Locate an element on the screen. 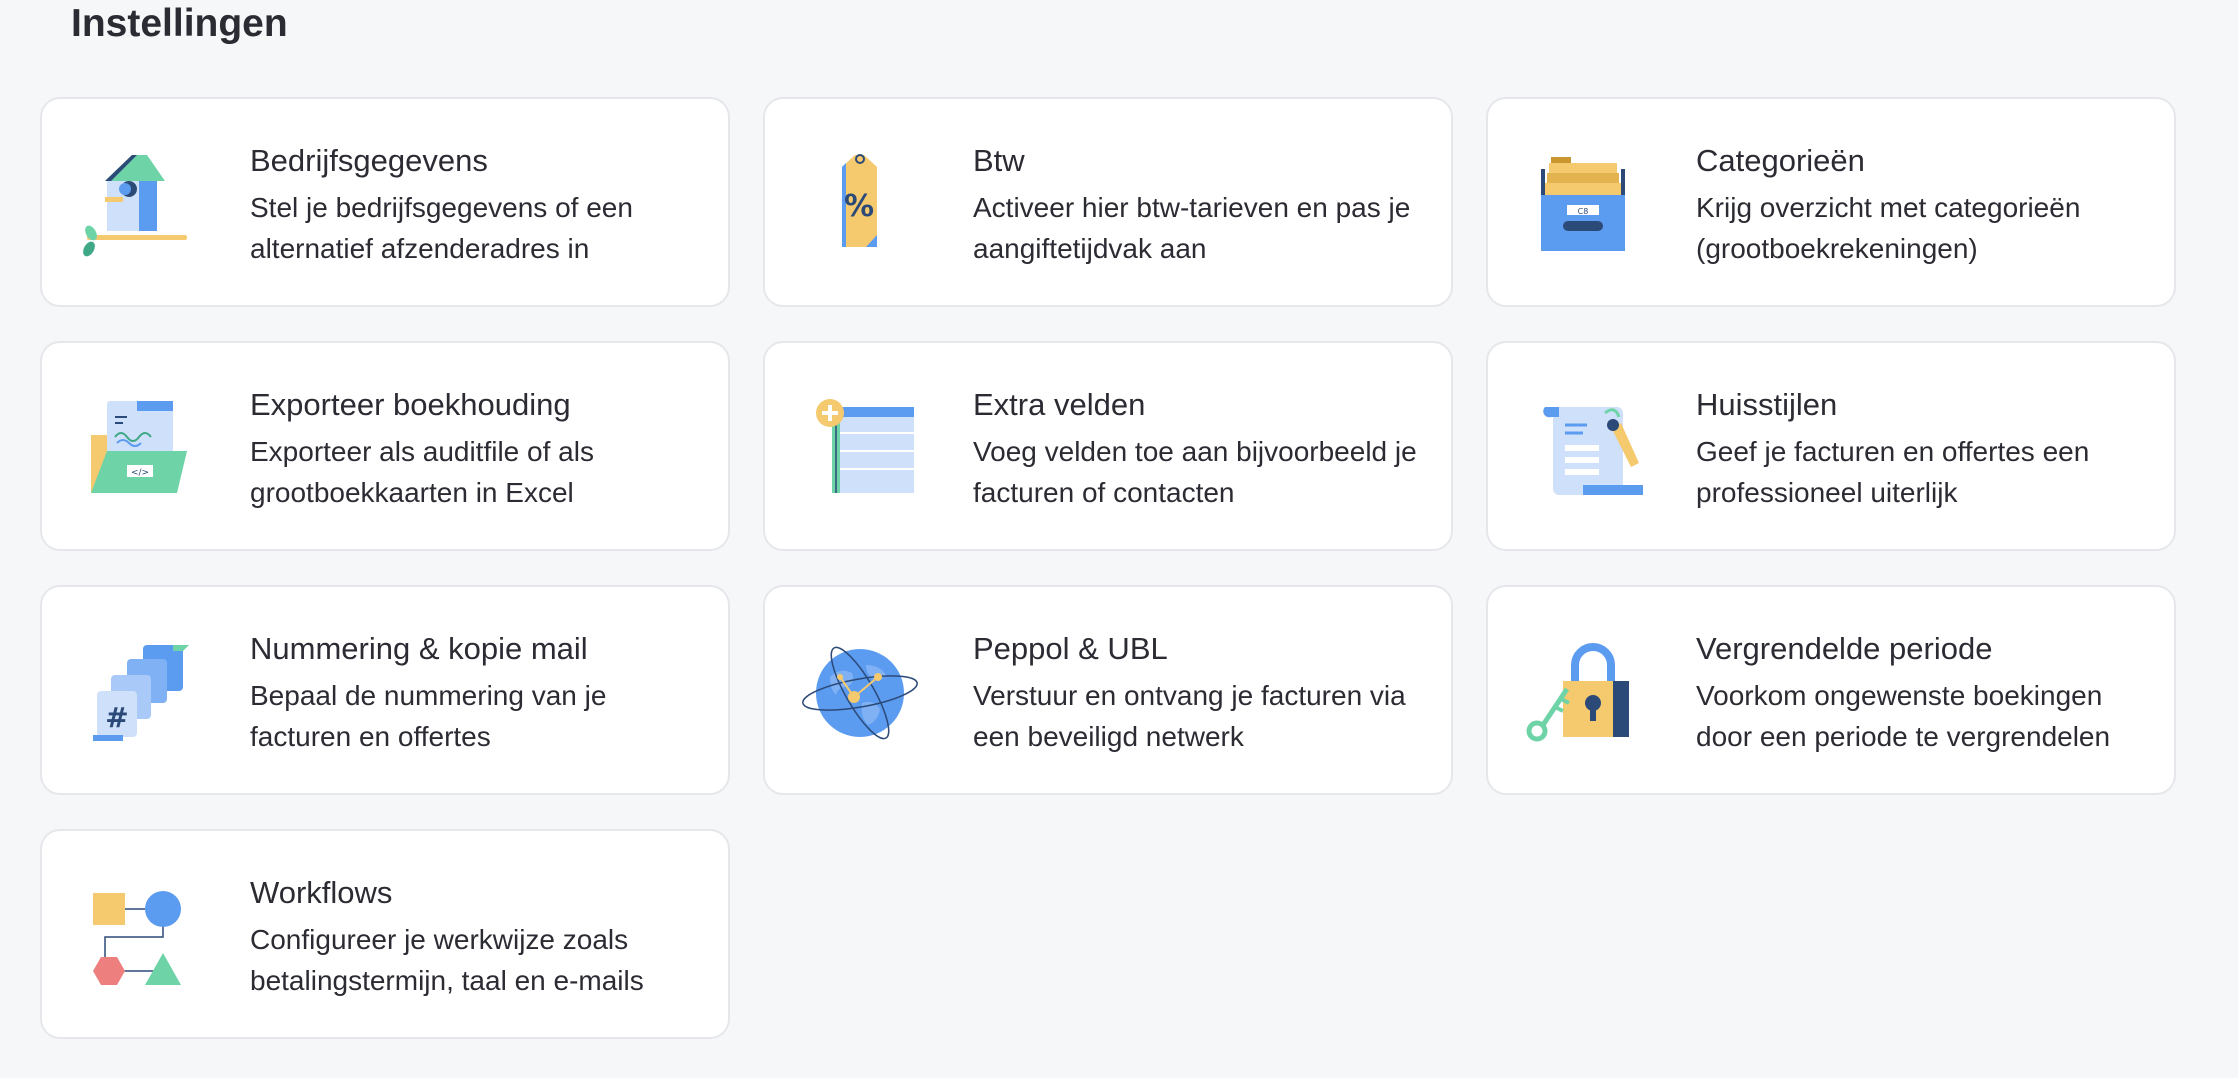 Image resolution: width=2238 pixels, height=1078 pixels. workflow-shapes-icon is located at coordinates (137, 936).